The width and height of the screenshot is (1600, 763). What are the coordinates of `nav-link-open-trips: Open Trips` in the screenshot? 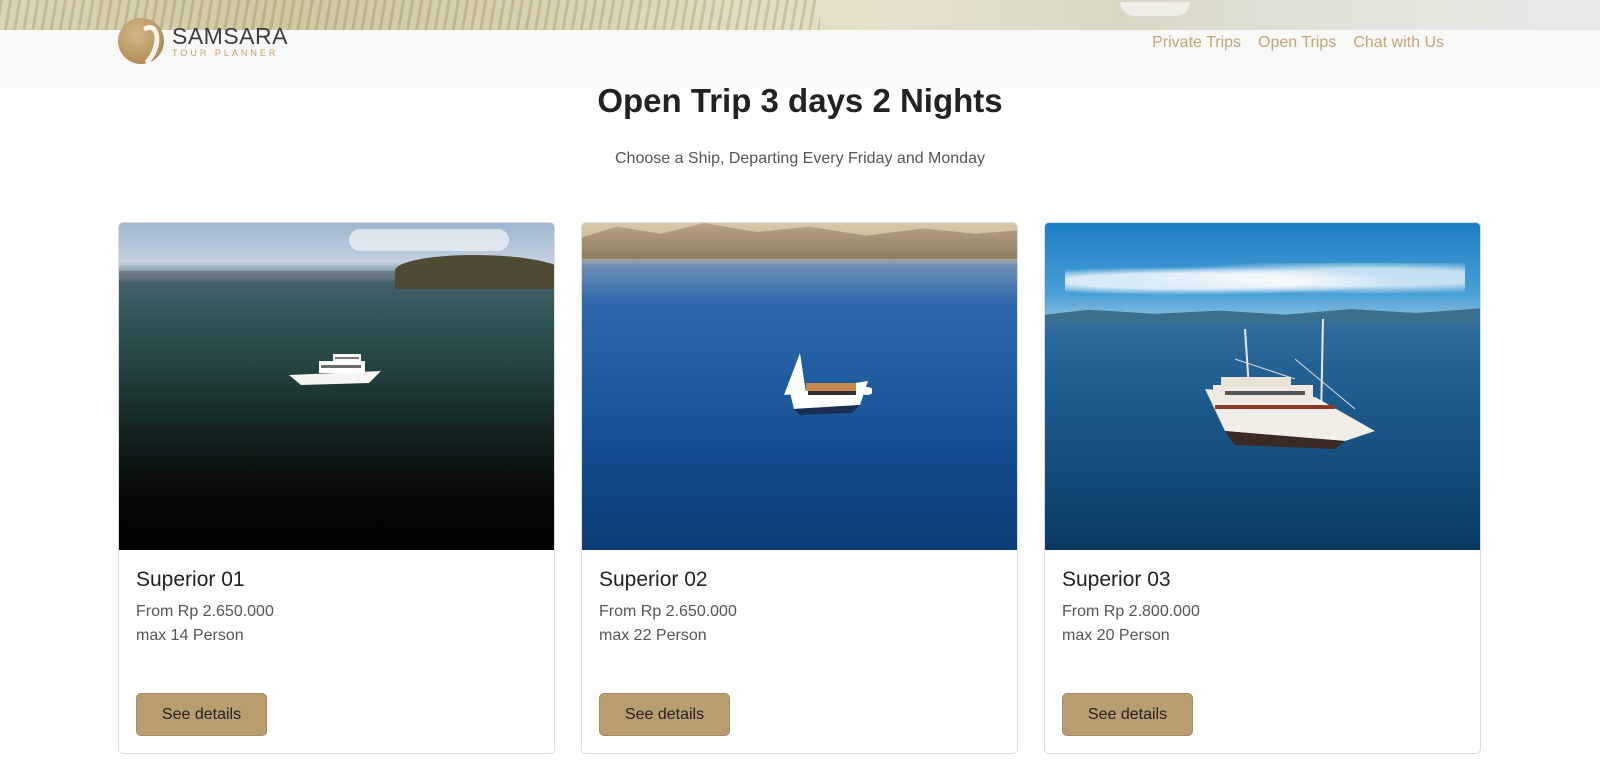 It's located at (1297, 43).